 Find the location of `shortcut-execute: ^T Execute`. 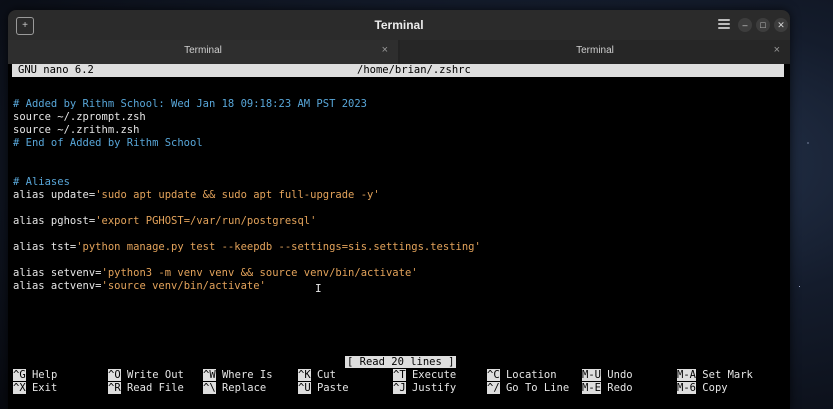

shortcut-execute: ^T Execute is located at coordinates (424, 375).